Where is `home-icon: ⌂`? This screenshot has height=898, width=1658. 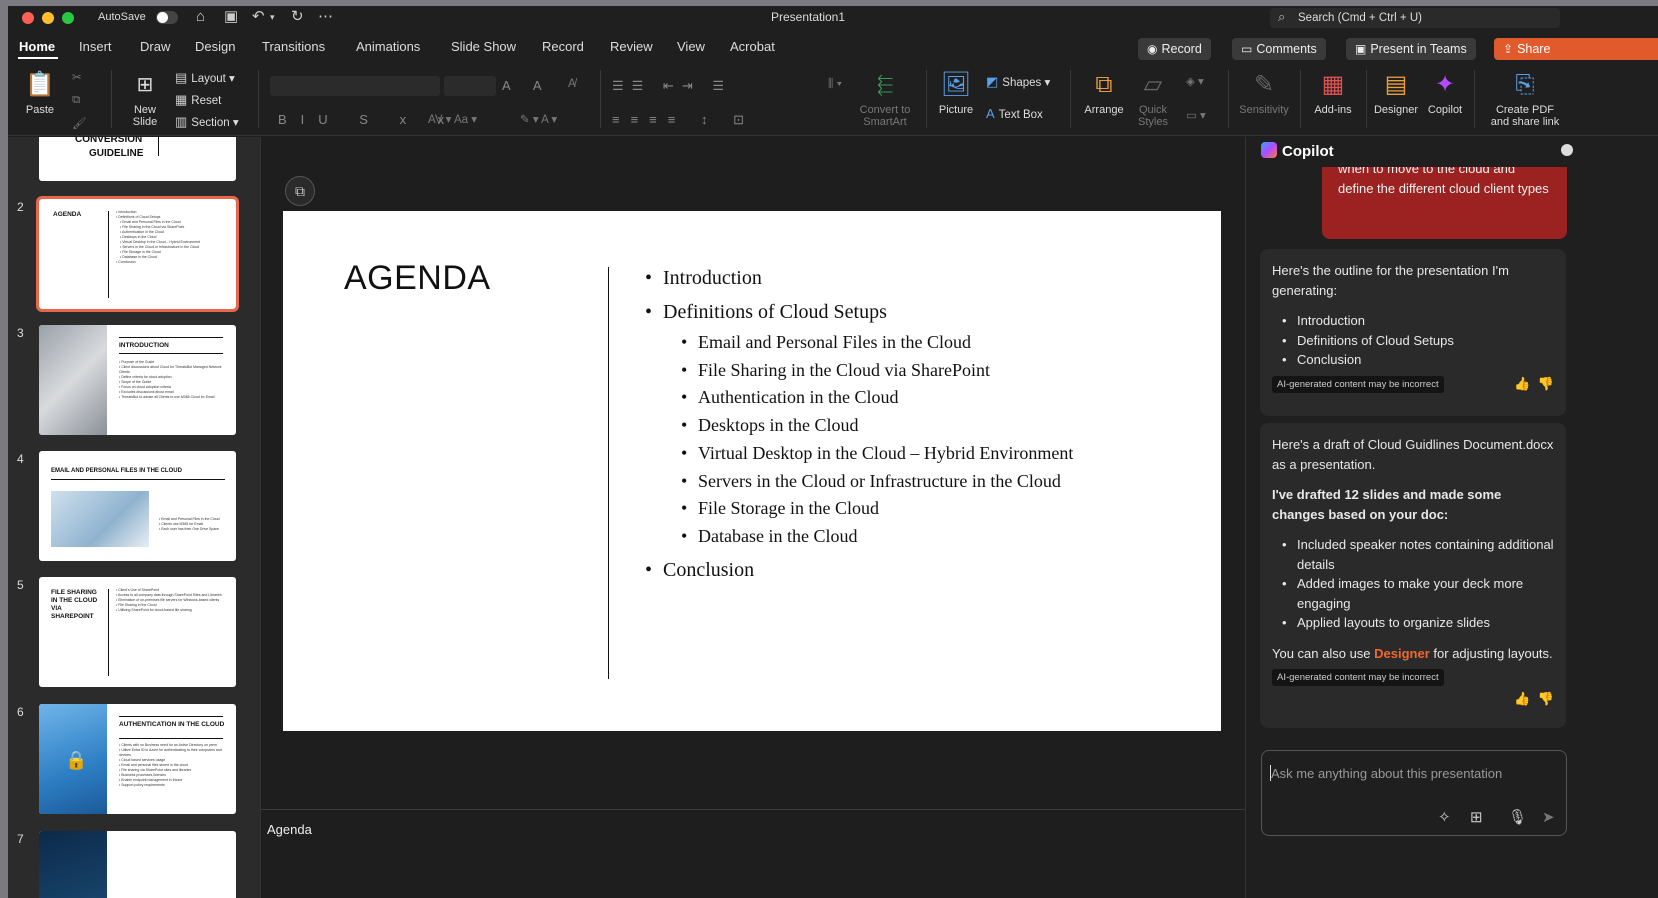 home-icon: ⌂ is located at coordinates (200, 17).